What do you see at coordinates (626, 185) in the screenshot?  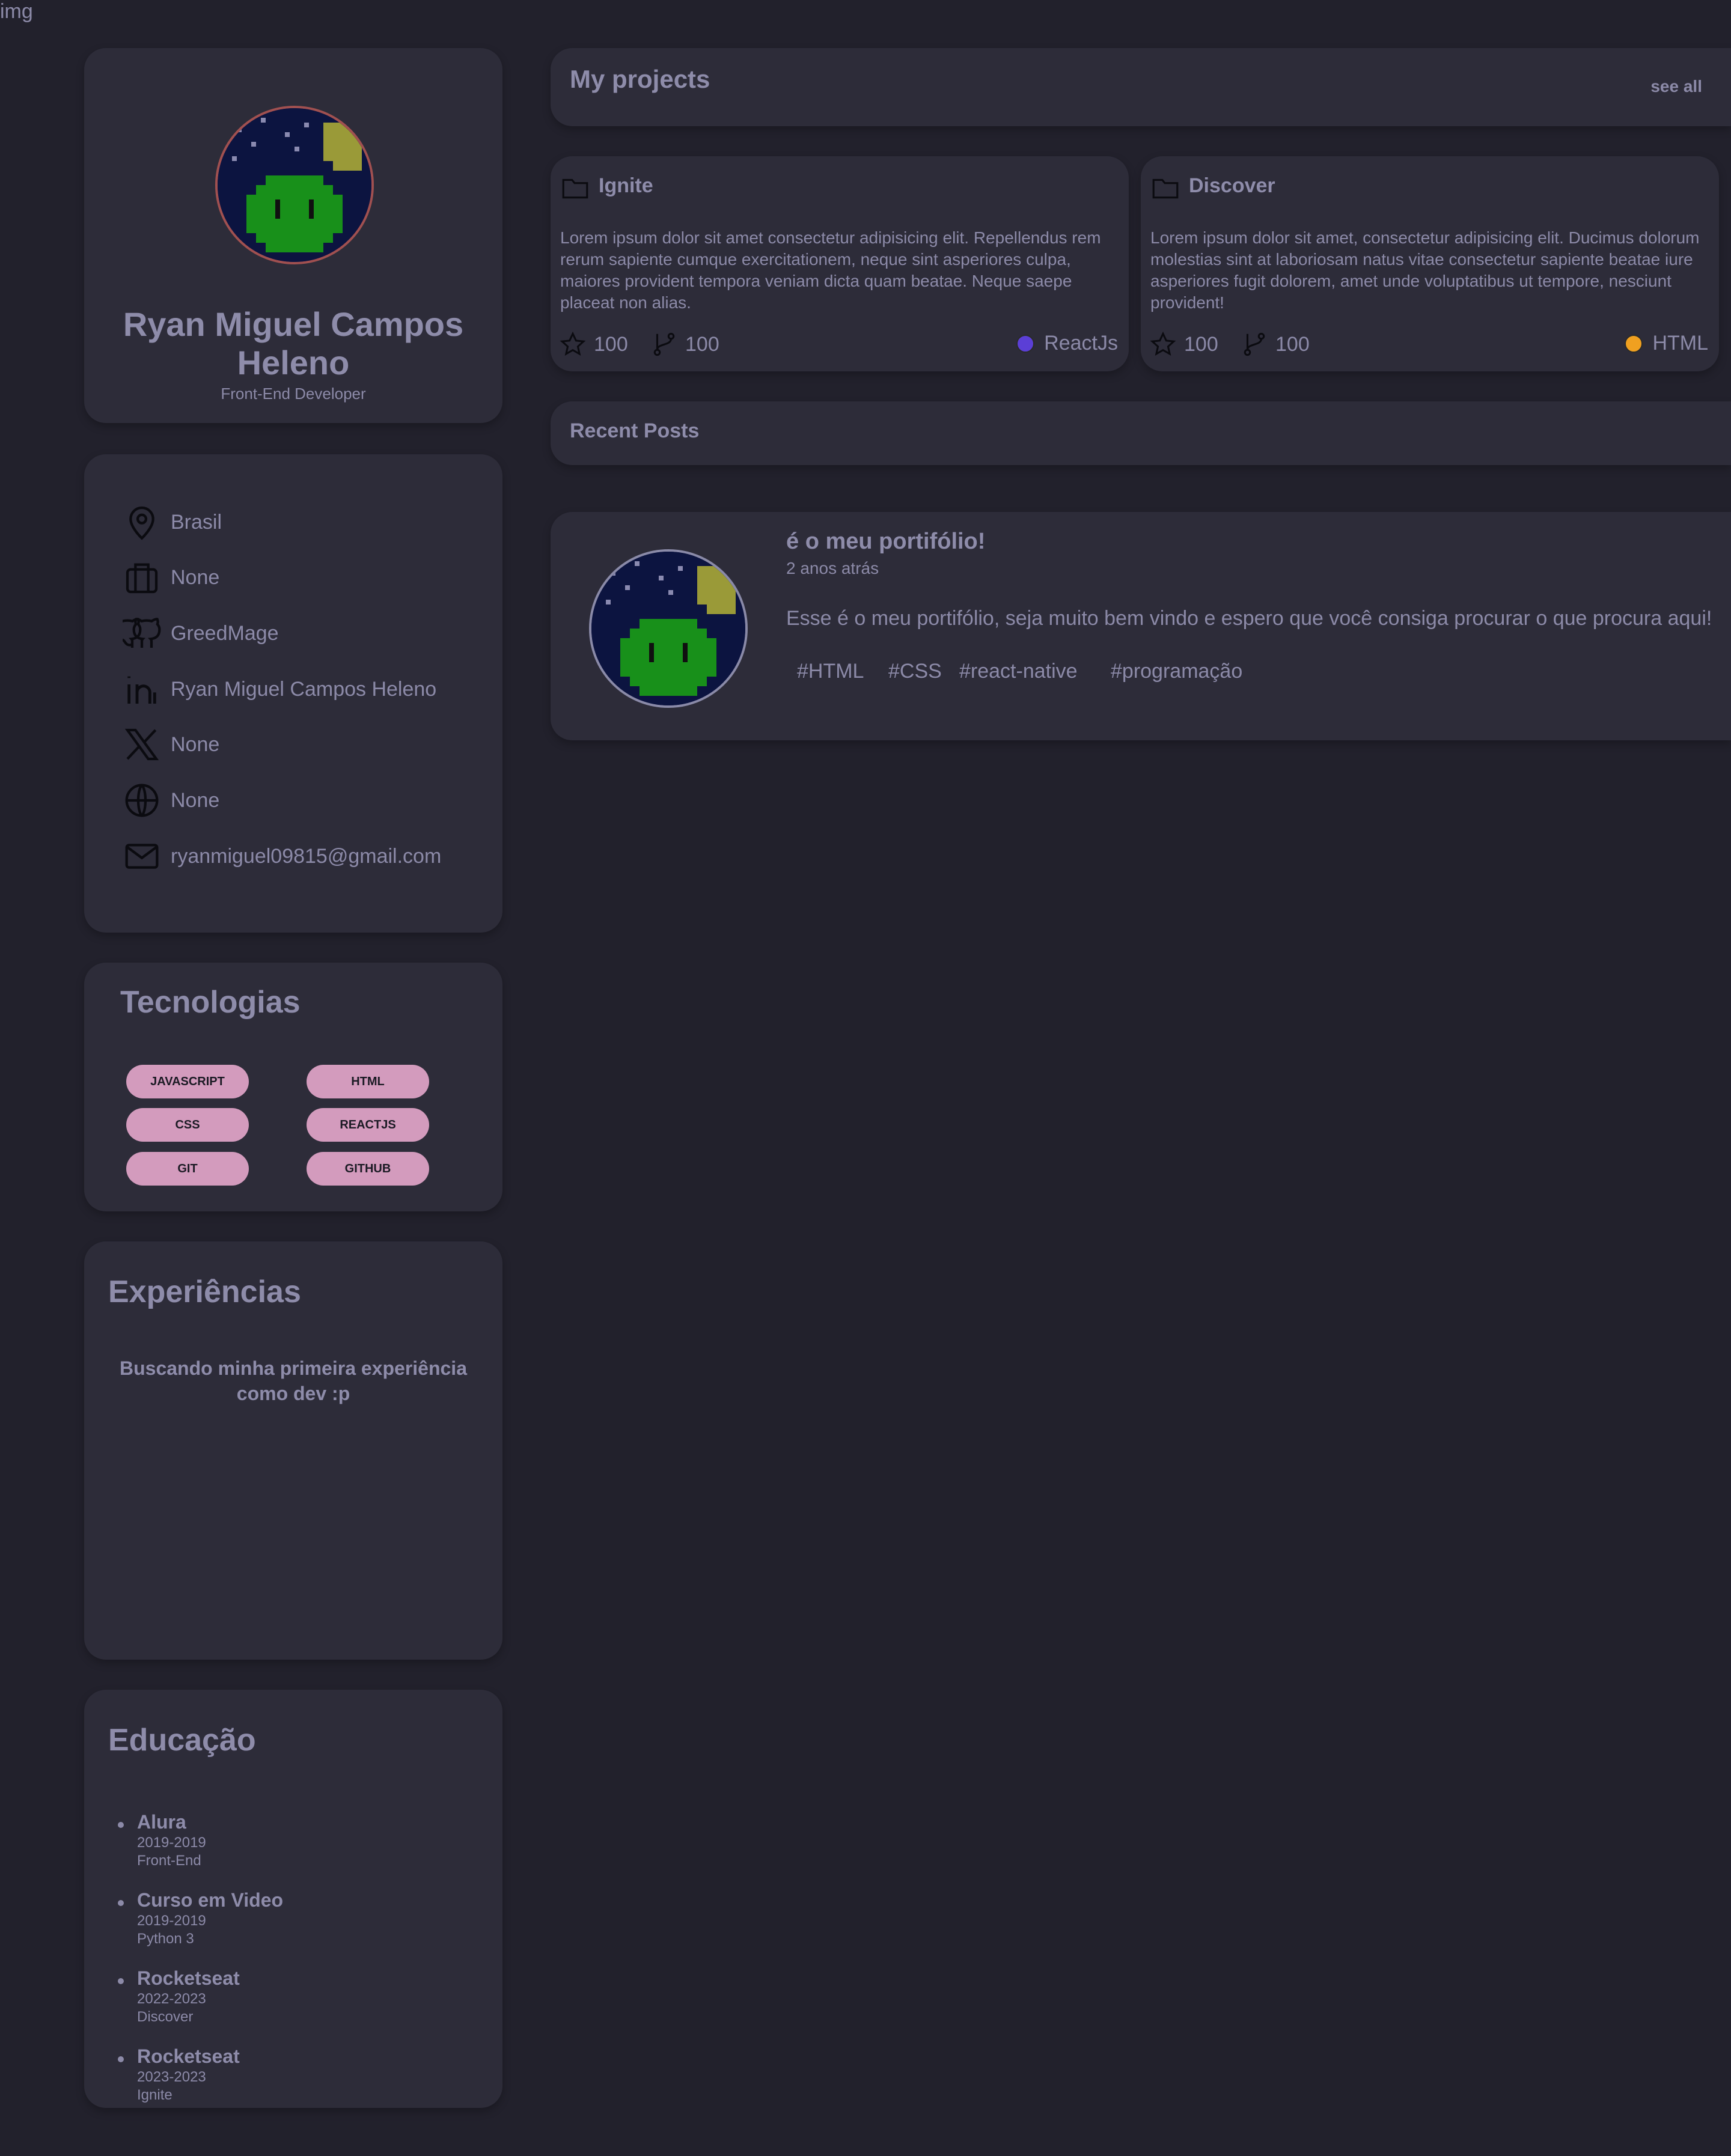 I see `project-name: Ignite` at bounding box center [626, 185].